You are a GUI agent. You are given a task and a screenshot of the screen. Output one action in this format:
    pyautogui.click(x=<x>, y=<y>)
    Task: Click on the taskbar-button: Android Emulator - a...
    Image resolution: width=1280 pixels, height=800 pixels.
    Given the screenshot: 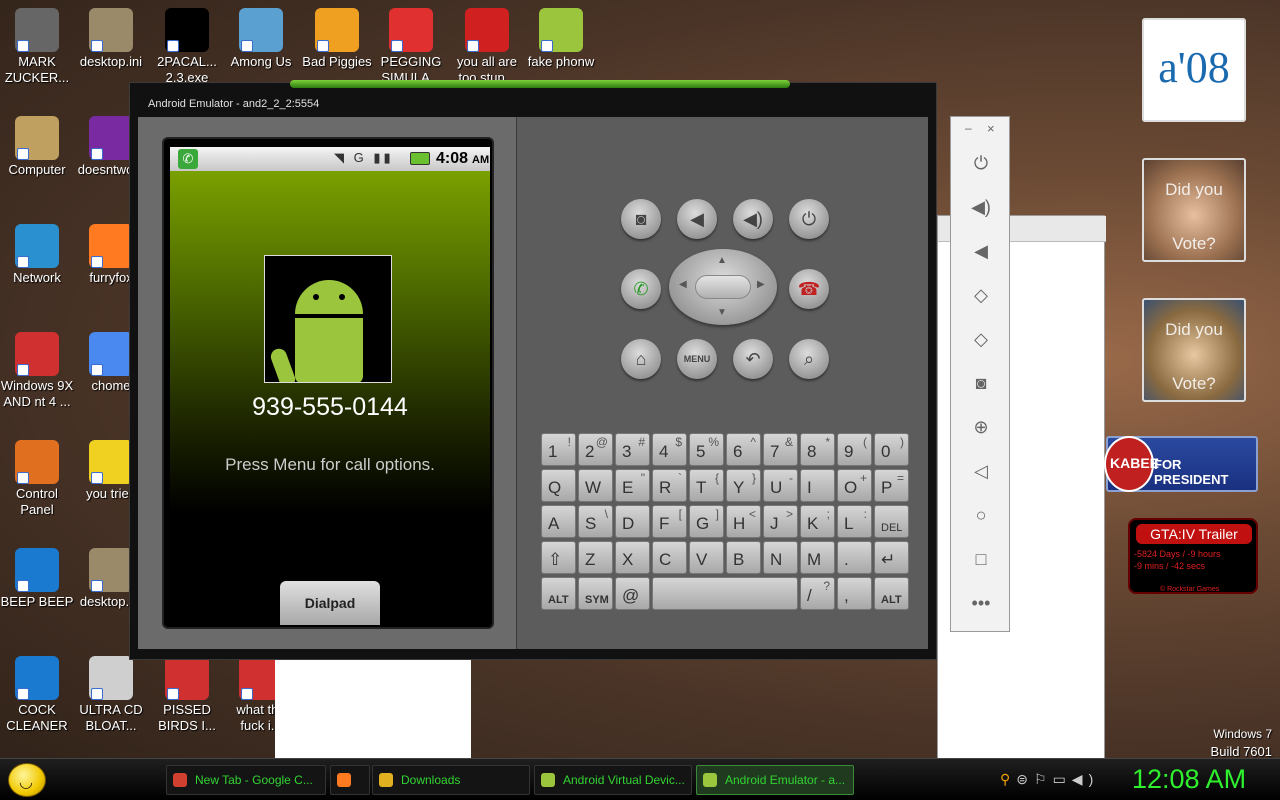 What is the action you would take?
    pyautogui.click(x=775, y=780)
    